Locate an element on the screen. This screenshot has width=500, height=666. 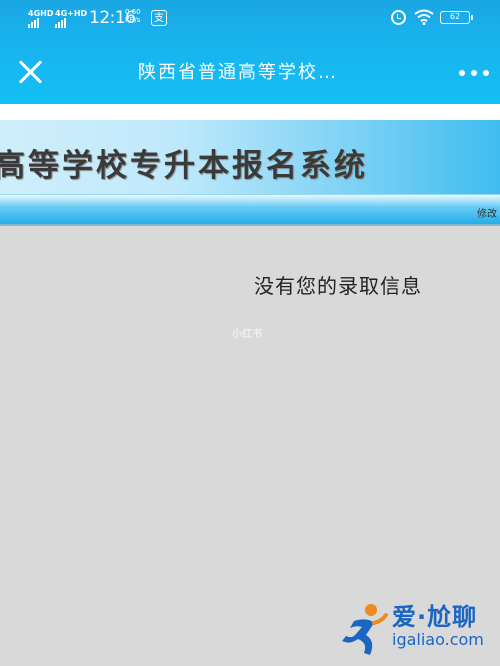
alipay-notification-icon: 支 is located at coordinates (159, 18).